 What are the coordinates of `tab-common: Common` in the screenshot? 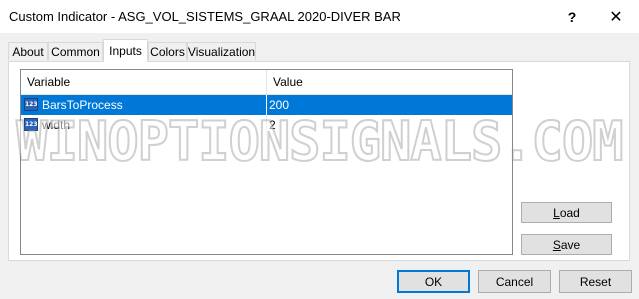 It's located at (75, 51).